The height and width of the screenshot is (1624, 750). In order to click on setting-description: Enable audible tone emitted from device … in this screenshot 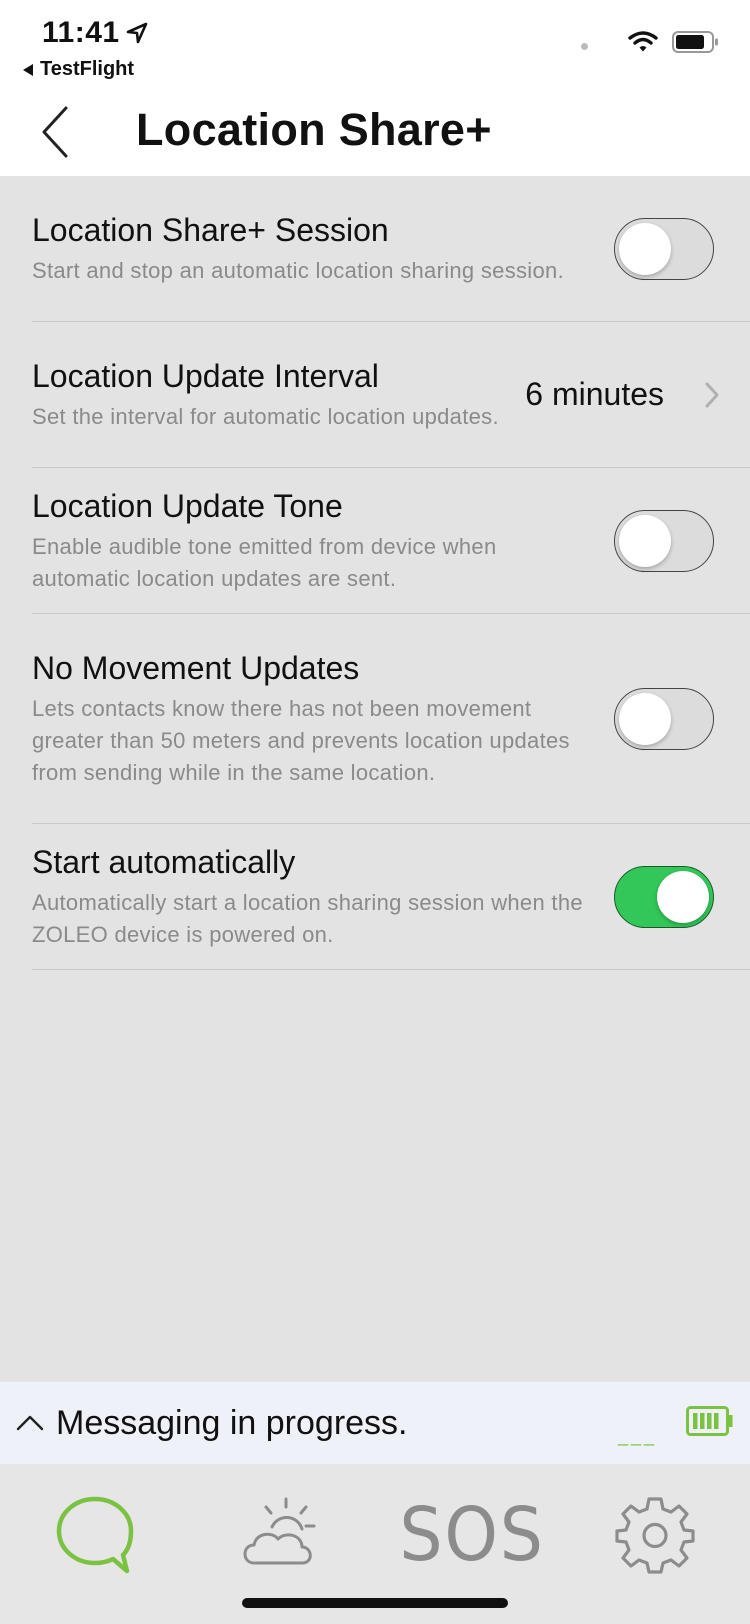, I will do `click(264, 562)`.